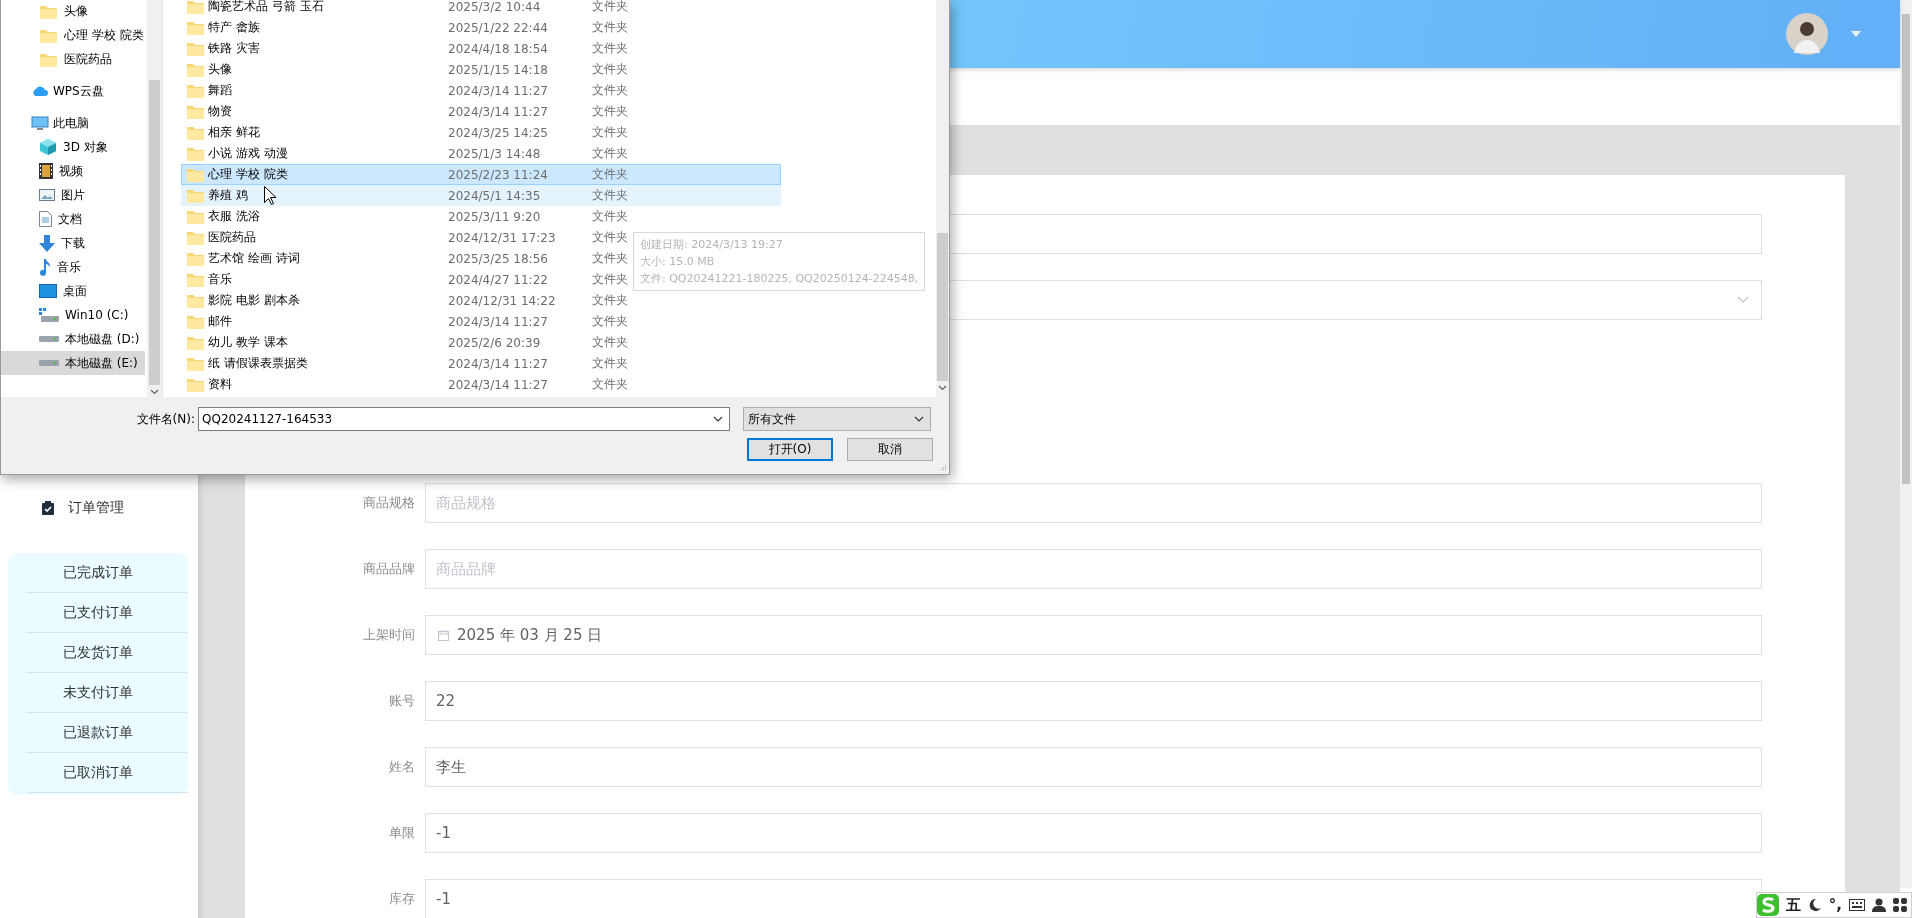 This screenshot has height=918, width=1912. What do you see at coordinates (943, 468) in the screenshot?
I see `resize-grip-icon` at bounding box center [943, 468].